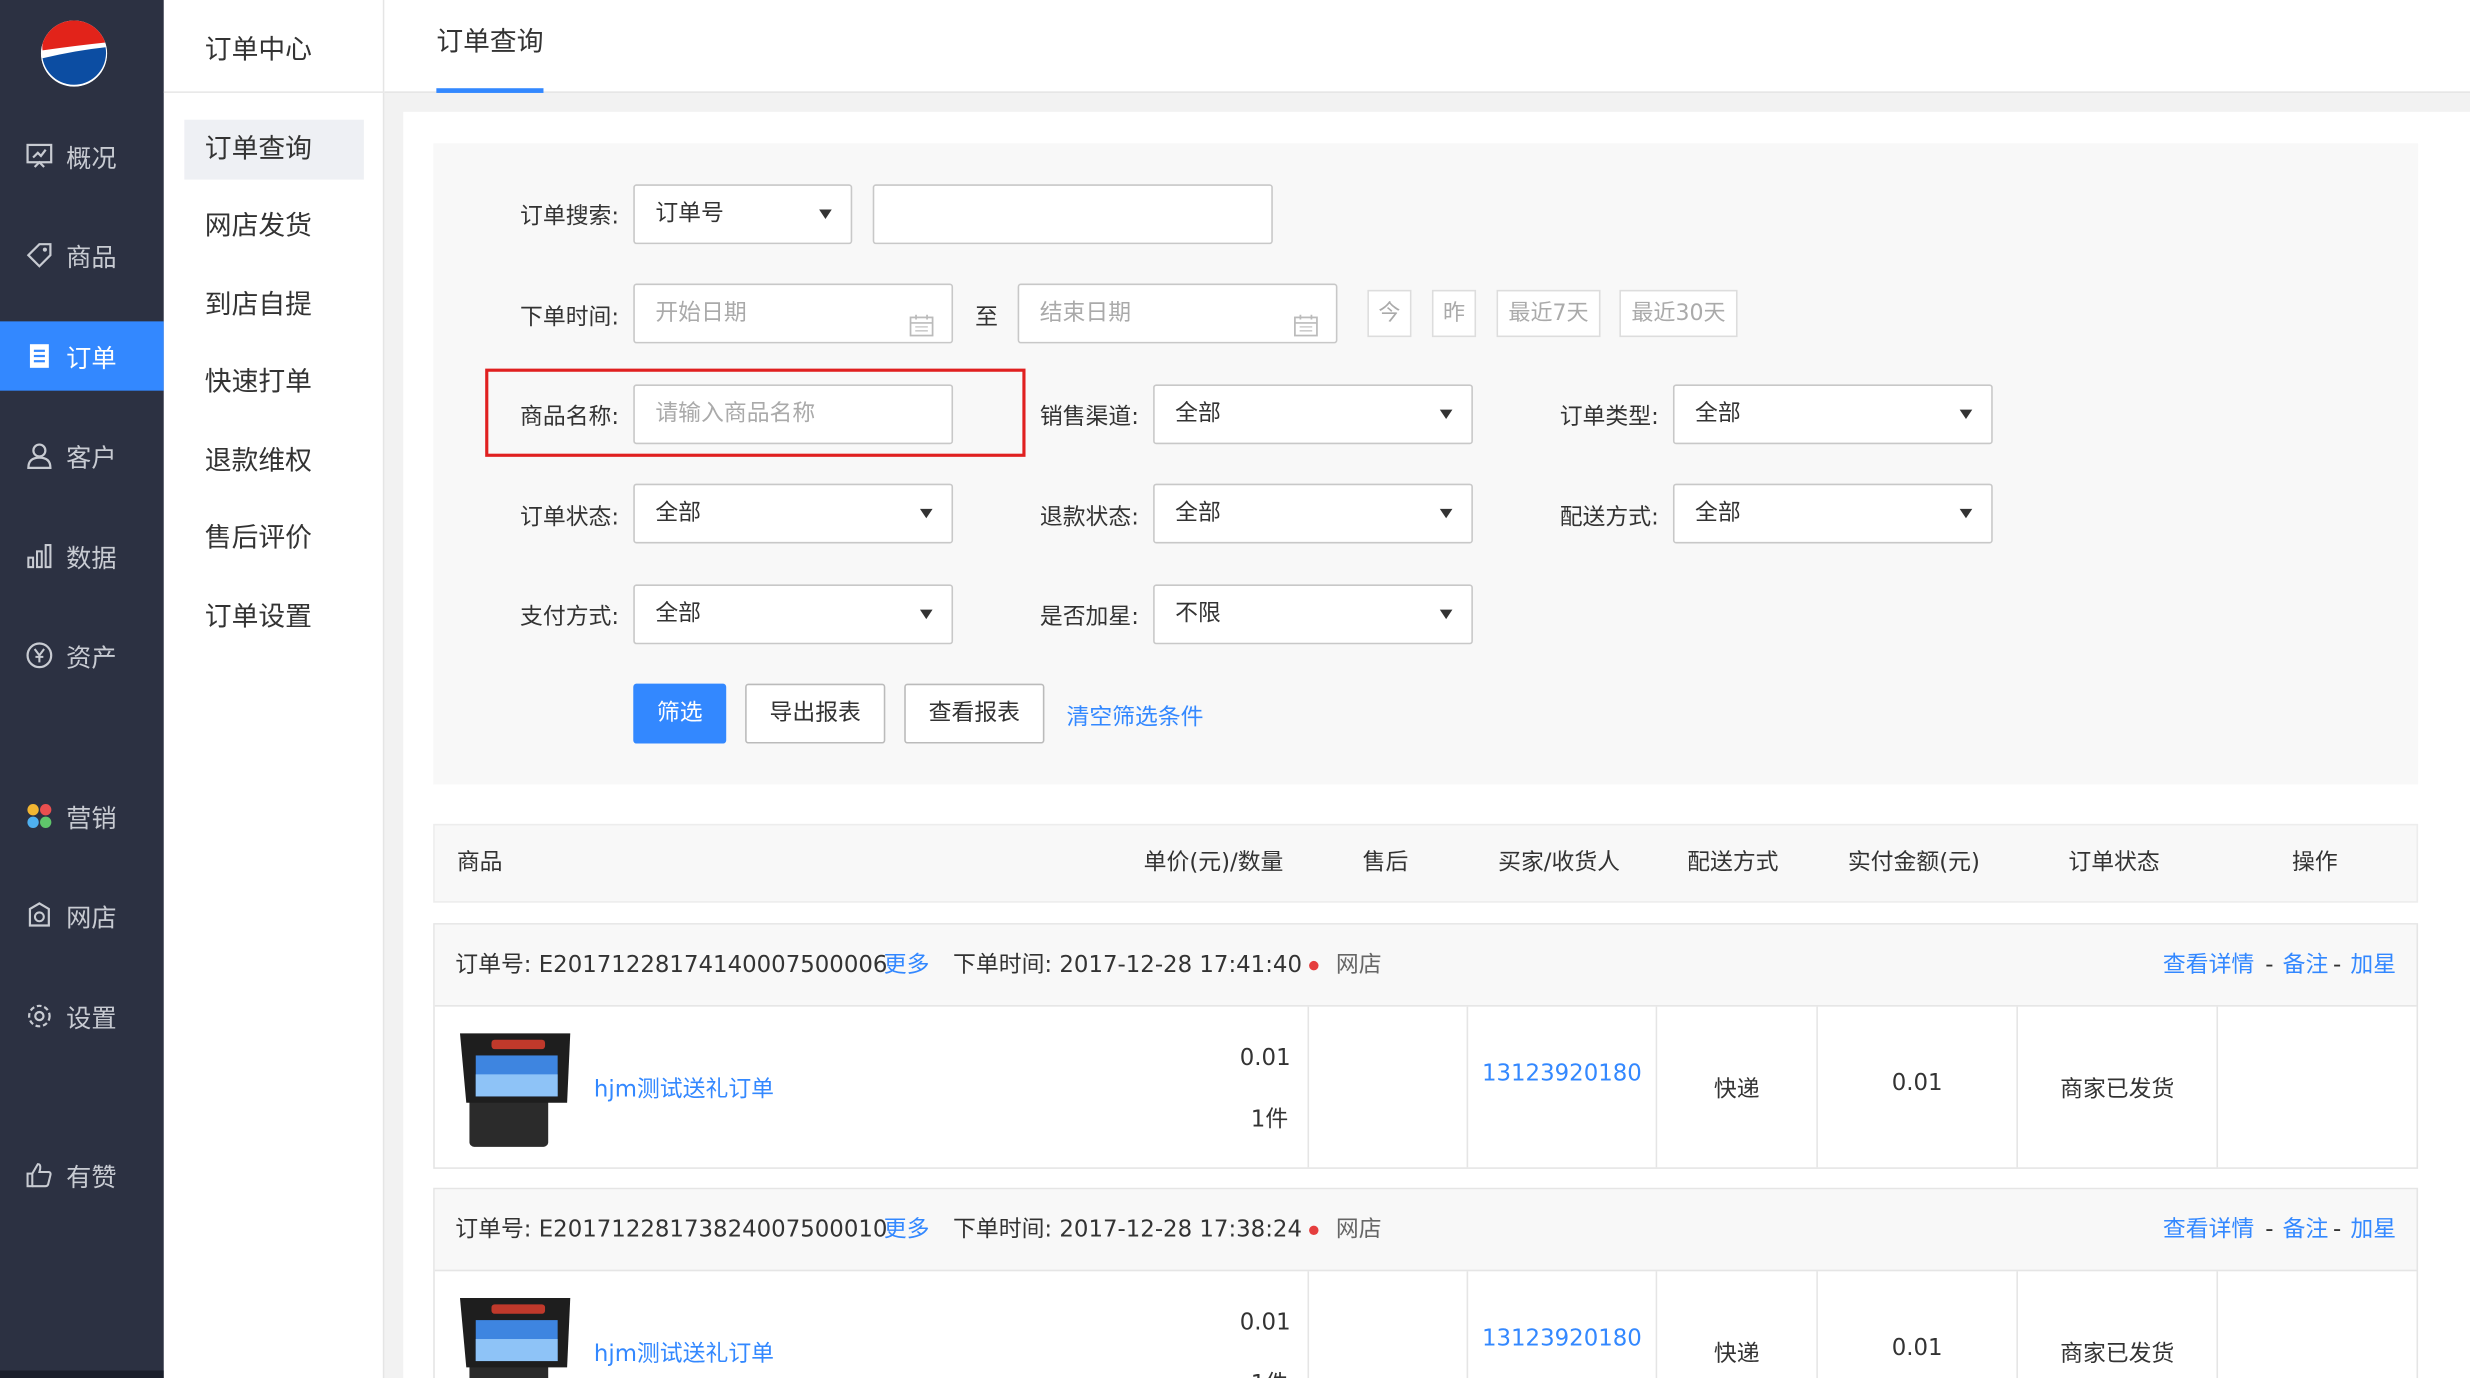 The height and width of the screenshot is (1378, 2470). I want to click on channel-select: 全部, so click(1313, 414).